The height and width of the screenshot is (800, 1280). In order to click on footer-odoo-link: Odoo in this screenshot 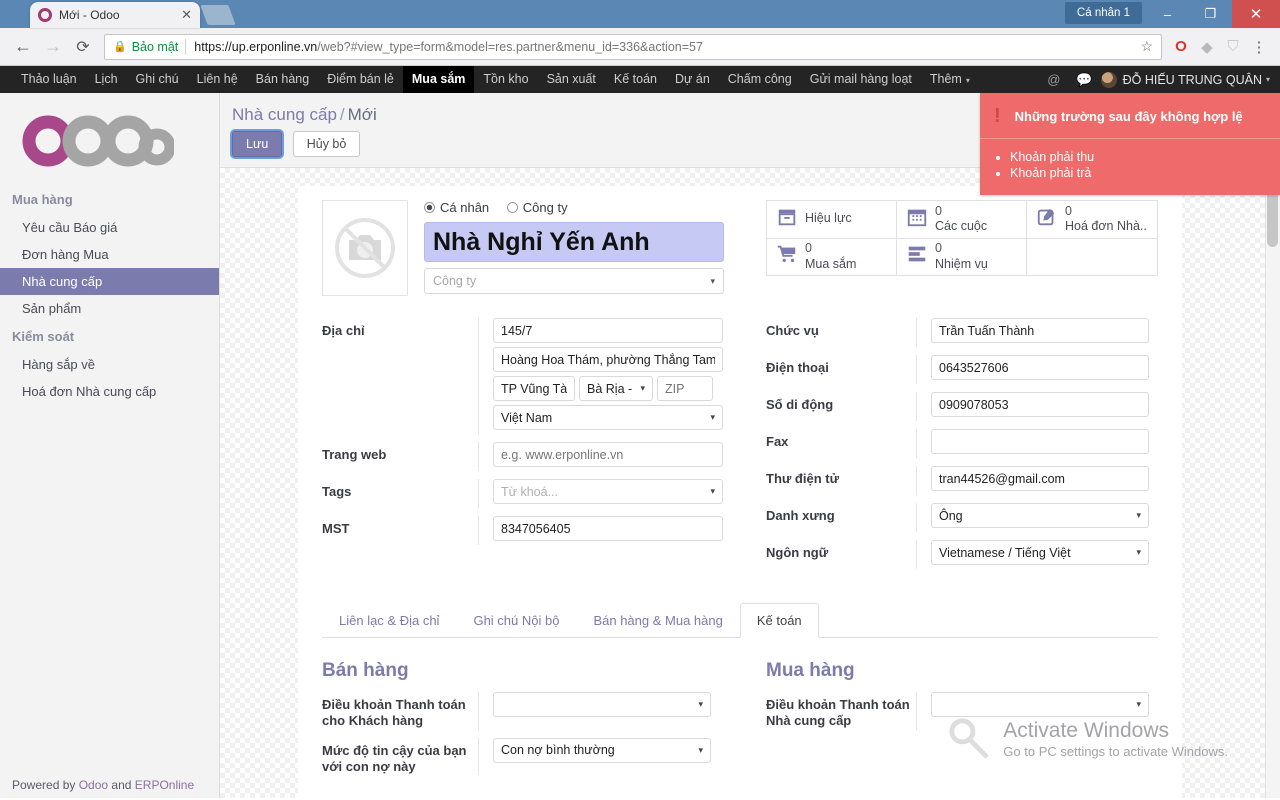, I will do `click(93, 785)`.